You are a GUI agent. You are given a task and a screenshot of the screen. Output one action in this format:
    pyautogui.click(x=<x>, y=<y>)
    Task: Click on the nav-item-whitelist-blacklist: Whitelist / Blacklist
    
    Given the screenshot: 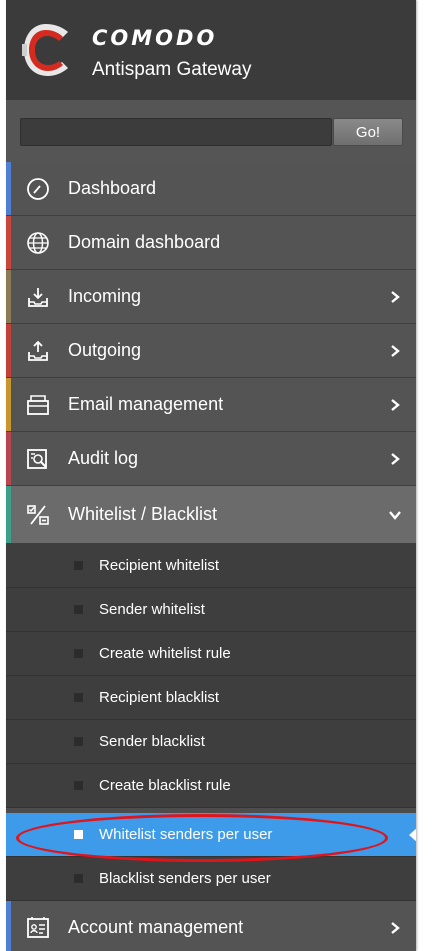 What is the action you would take?
    pyautogui.click(x=211, y=515)
    